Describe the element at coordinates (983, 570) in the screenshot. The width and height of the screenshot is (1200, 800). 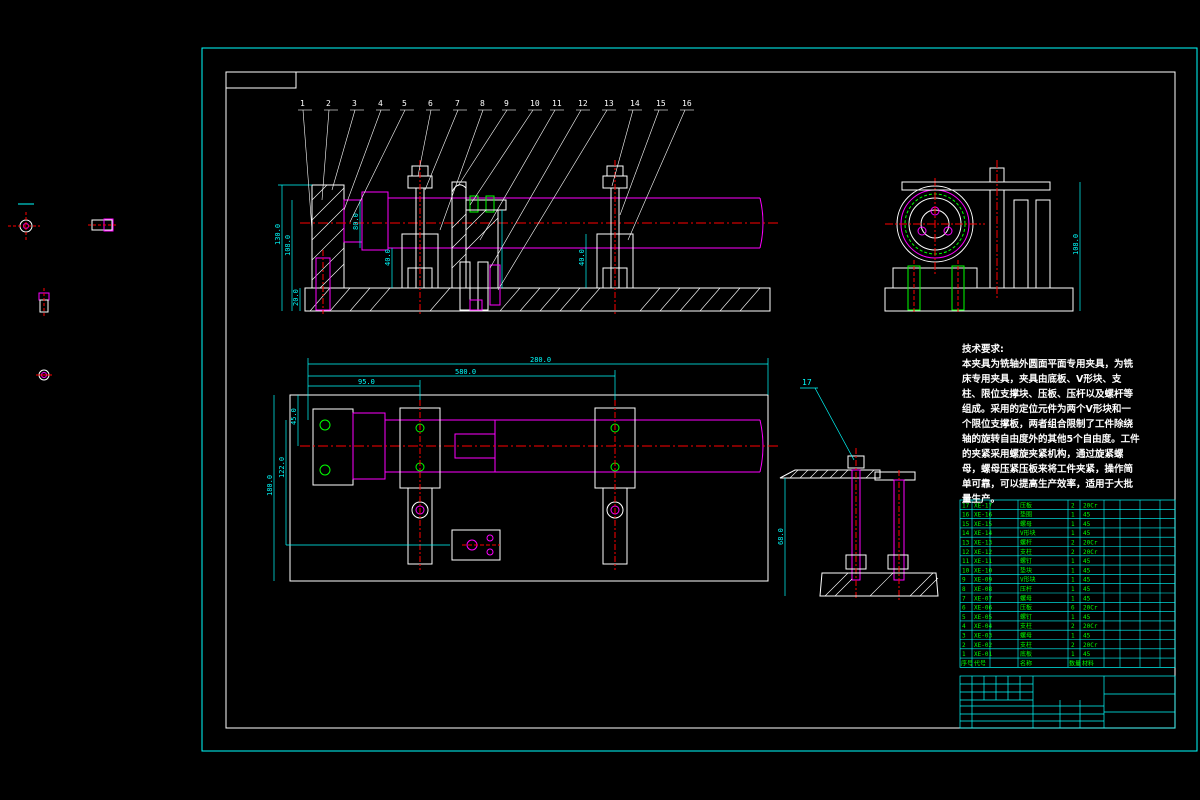
I see `bom-cell: XE-10` at that location.